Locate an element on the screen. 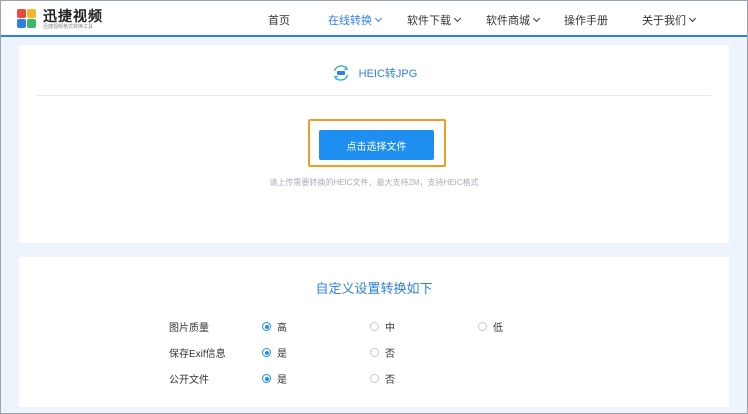 The height and width of the screenshot is (414, 748). exif-no-option: 否 is located at coordinates (382, 352).